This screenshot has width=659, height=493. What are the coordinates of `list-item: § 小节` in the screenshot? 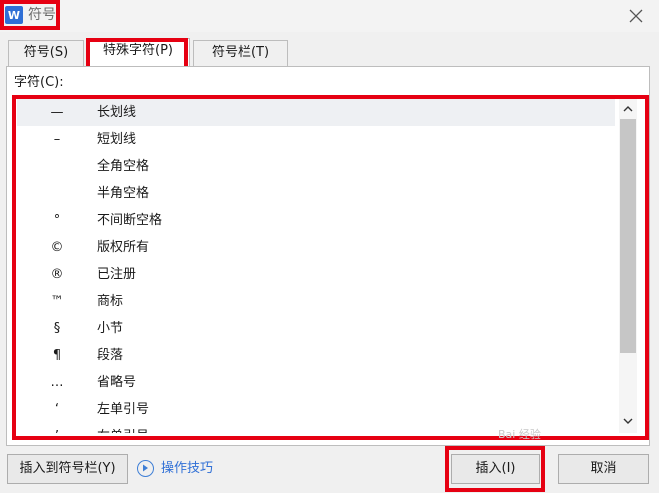 It's located at (316, 328).